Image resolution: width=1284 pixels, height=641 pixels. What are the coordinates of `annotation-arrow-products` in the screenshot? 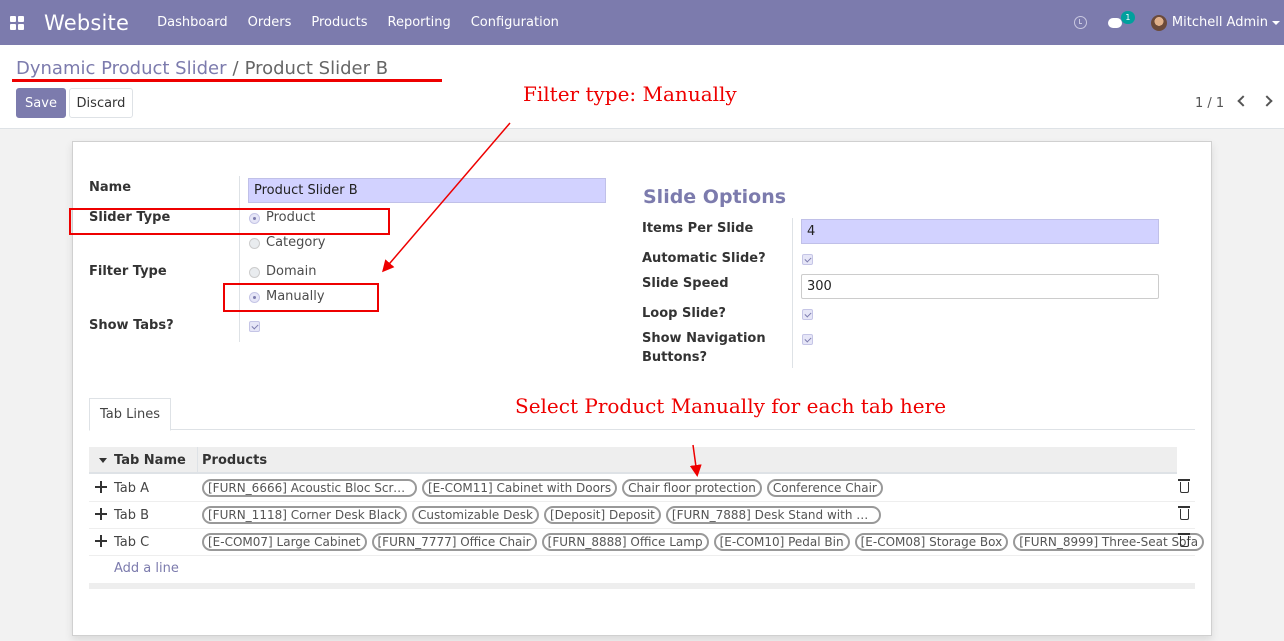 It's located at (695, 460).